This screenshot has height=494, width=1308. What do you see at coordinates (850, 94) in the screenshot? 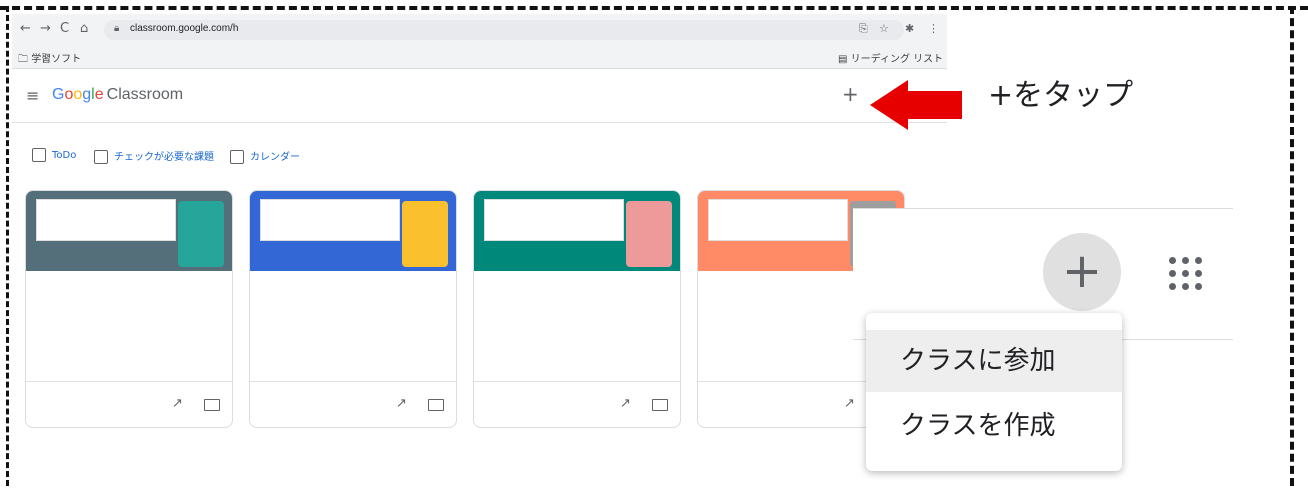
I see `add-class-button: +` at bounding box center [850, 94].